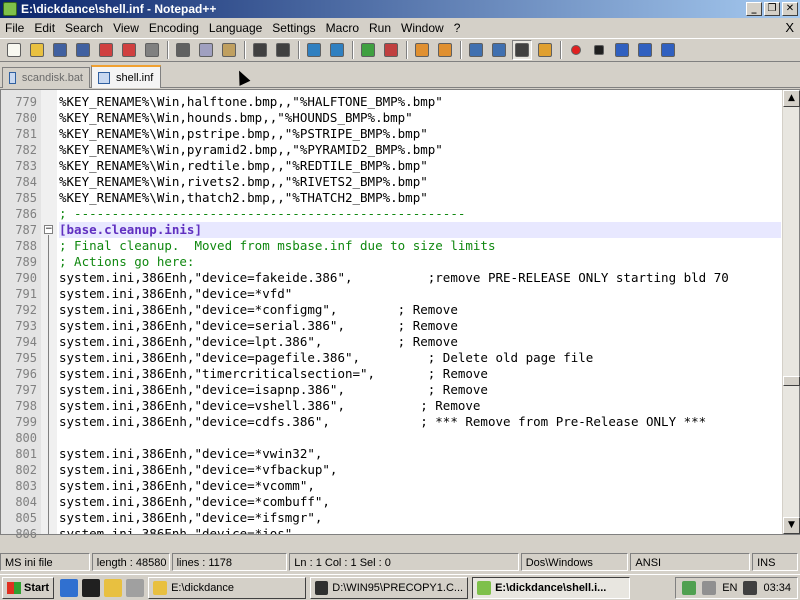 The image size is (800, 600). Describe the element at coordinates (126, 76) in the screenshot. I see `tab-shell-inf: shell.inf` at that location.